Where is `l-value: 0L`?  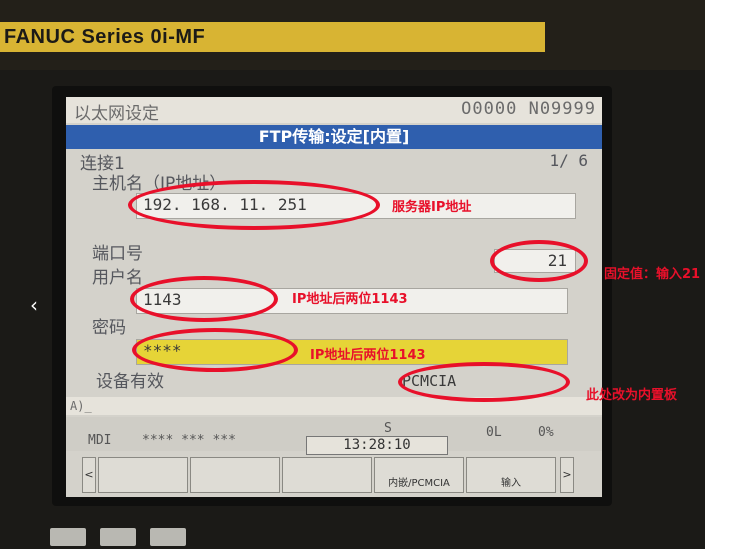 l-value: 0L is located at coordinates (494, 432).